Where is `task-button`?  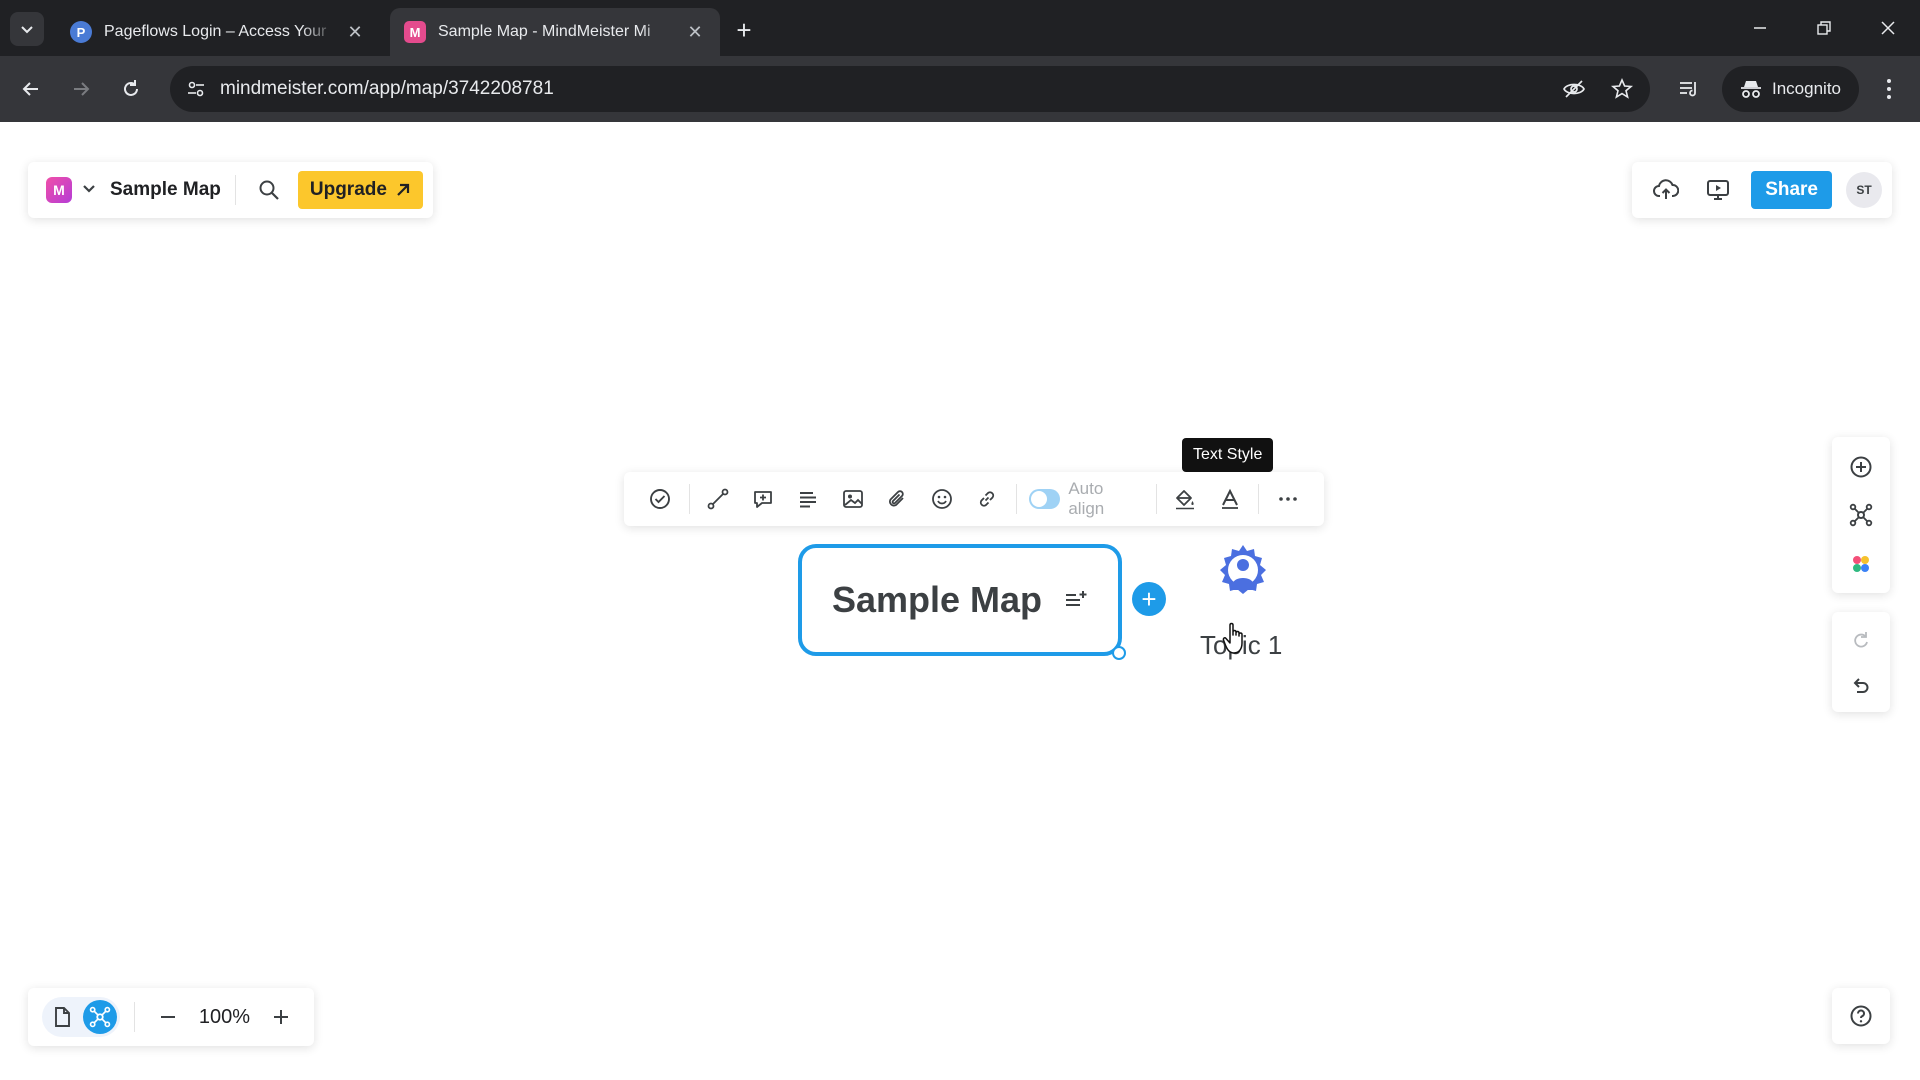 task-button is located at coordinates (660, 499).